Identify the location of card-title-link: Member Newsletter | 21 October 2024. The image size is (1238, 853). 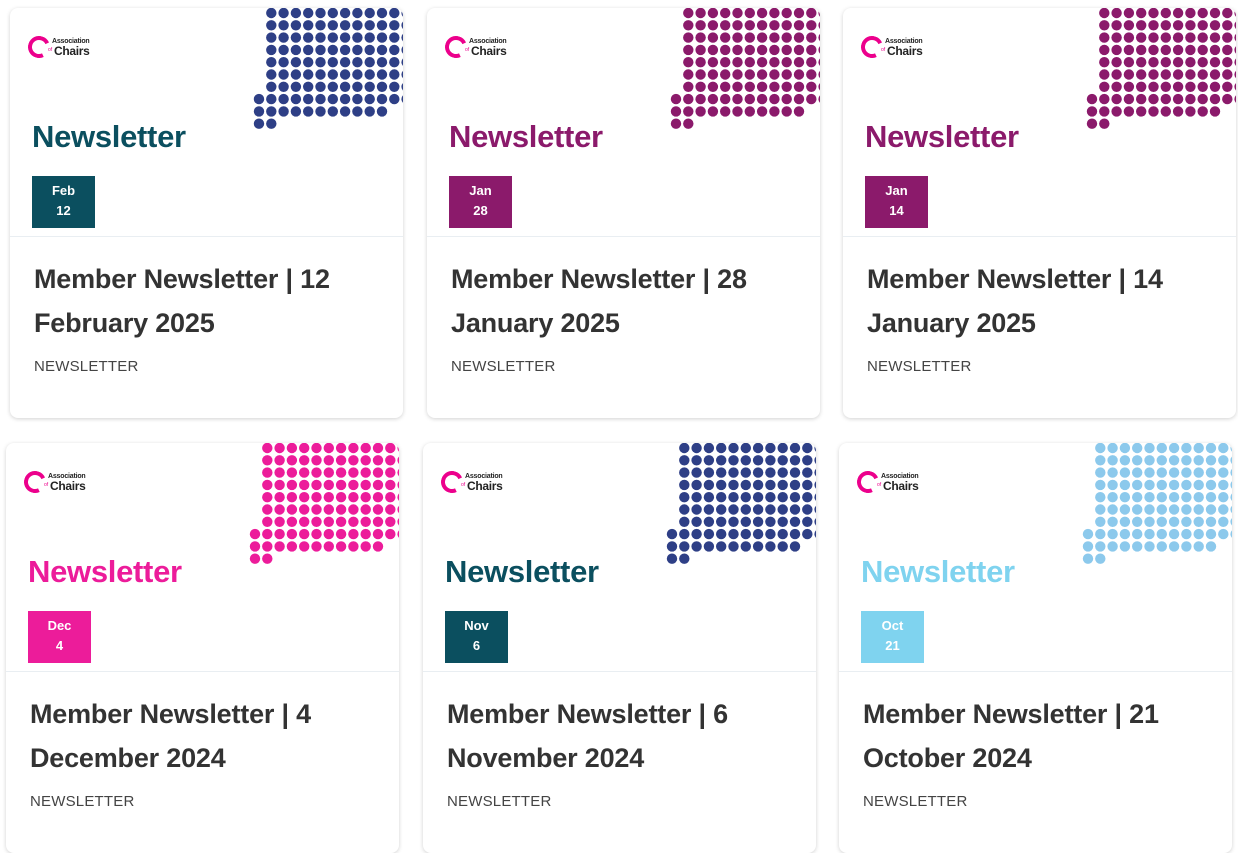
(1038, 736).